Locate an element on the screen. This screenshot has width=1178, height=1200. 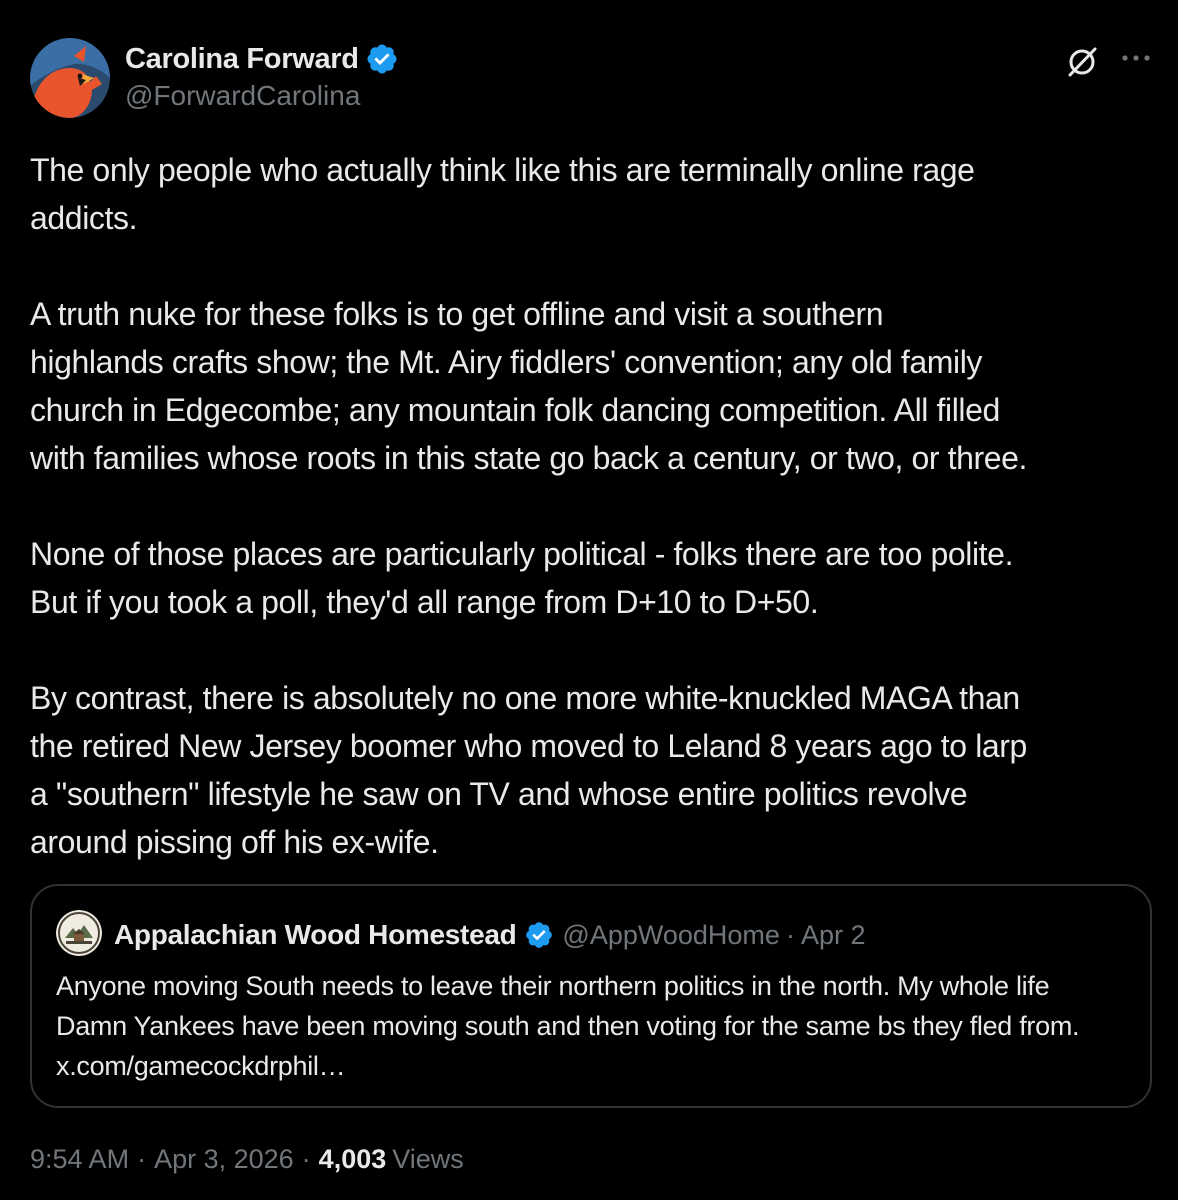
tweet-time: 9:54 AM is located at coordinates (79, 1159).